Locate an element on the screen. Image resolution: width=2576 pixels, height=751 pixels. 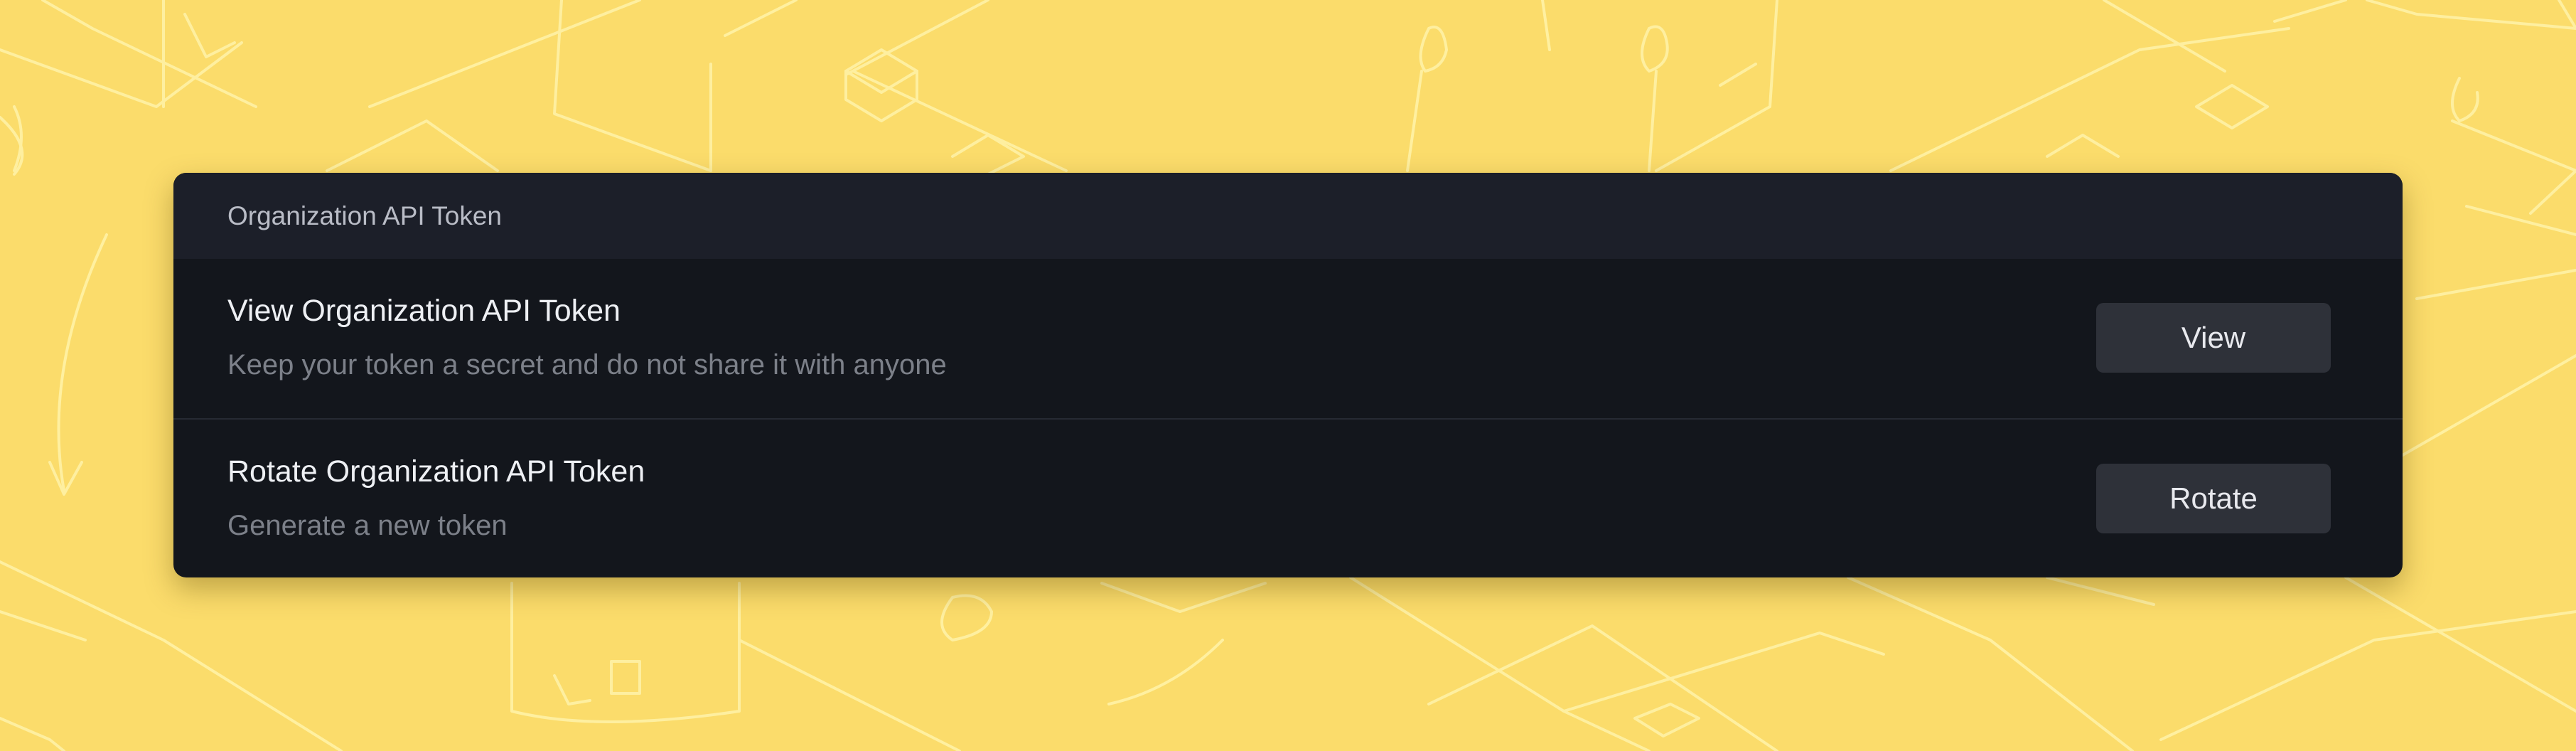
rotate-button: Rotate is located at coordinates (2213, 498).